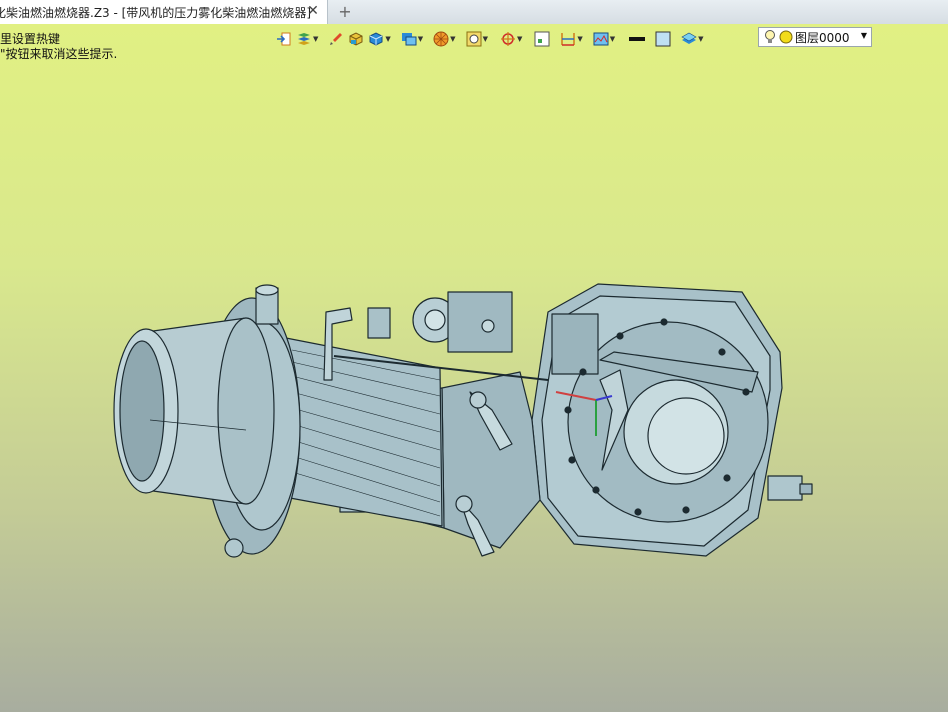  What do you see at coordinates (474, 12) in the screenshot?
I see `tab-bar: 化柴油燃油燃烧器.Z3 - [带风机的压力雾化柴油燃油燃烧器] ✕ +` at bounding box center [474, 12].